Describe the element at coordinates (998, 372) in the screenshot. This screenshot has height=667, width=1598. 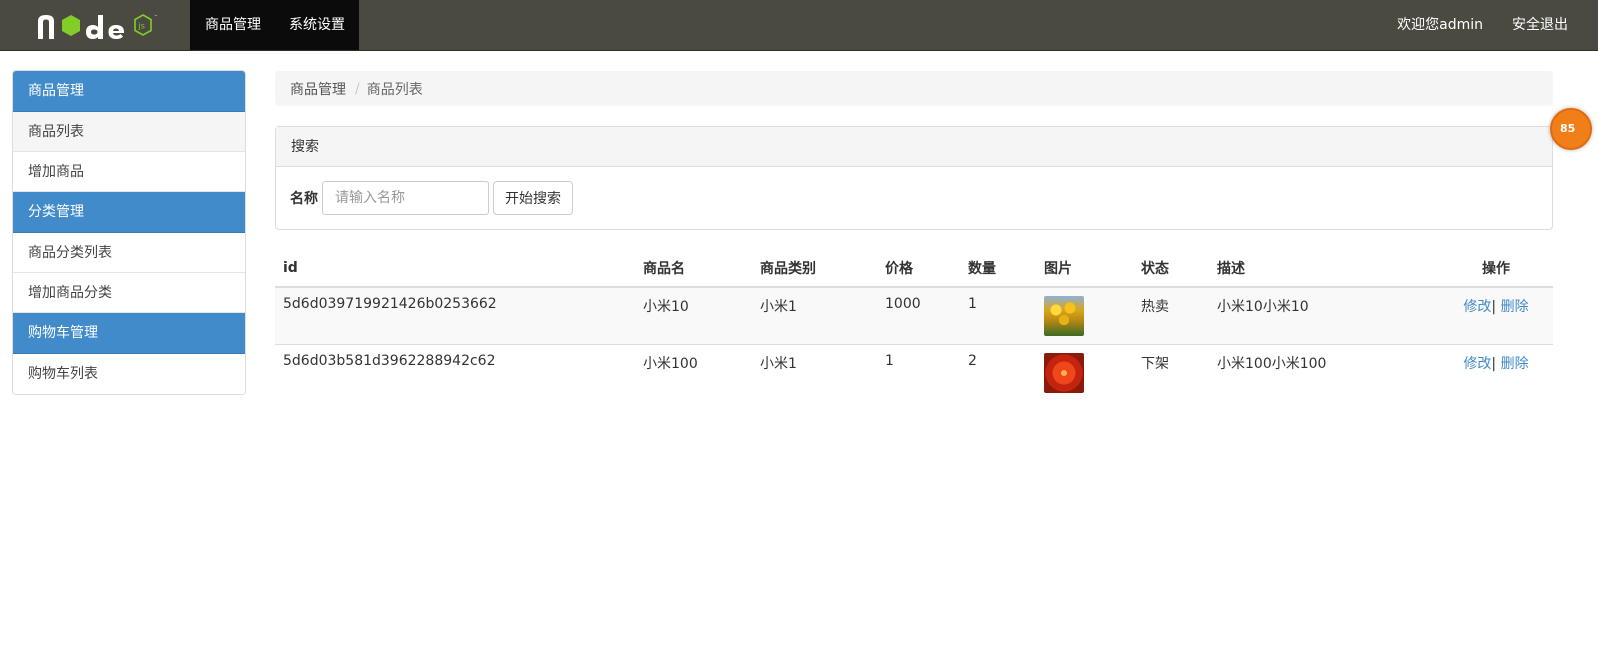
I see `cell-quantity: 2` at that location.